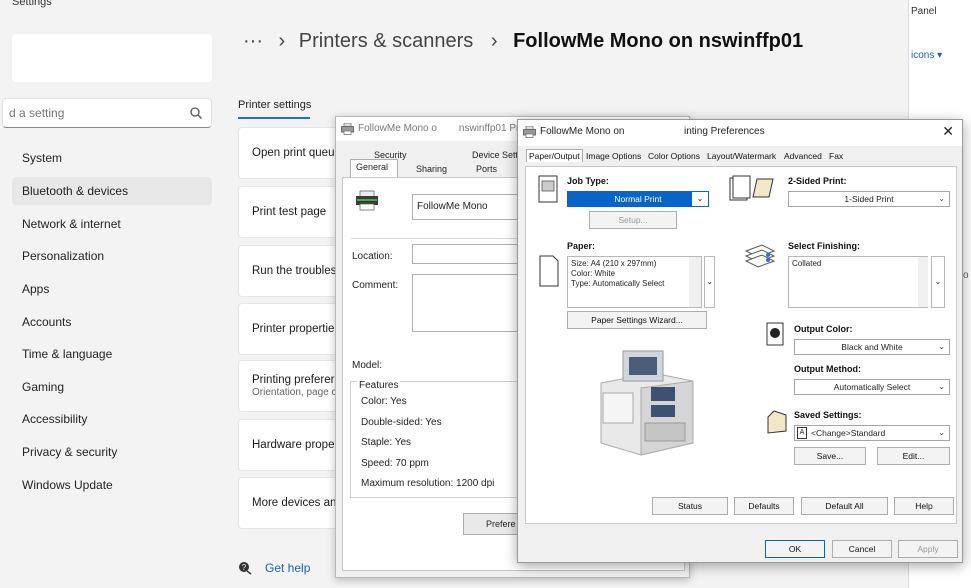  Describe the element at coordinates (288, 445) in the screenshot. I see `hardware-properties-card: Hardware prope` at that location.